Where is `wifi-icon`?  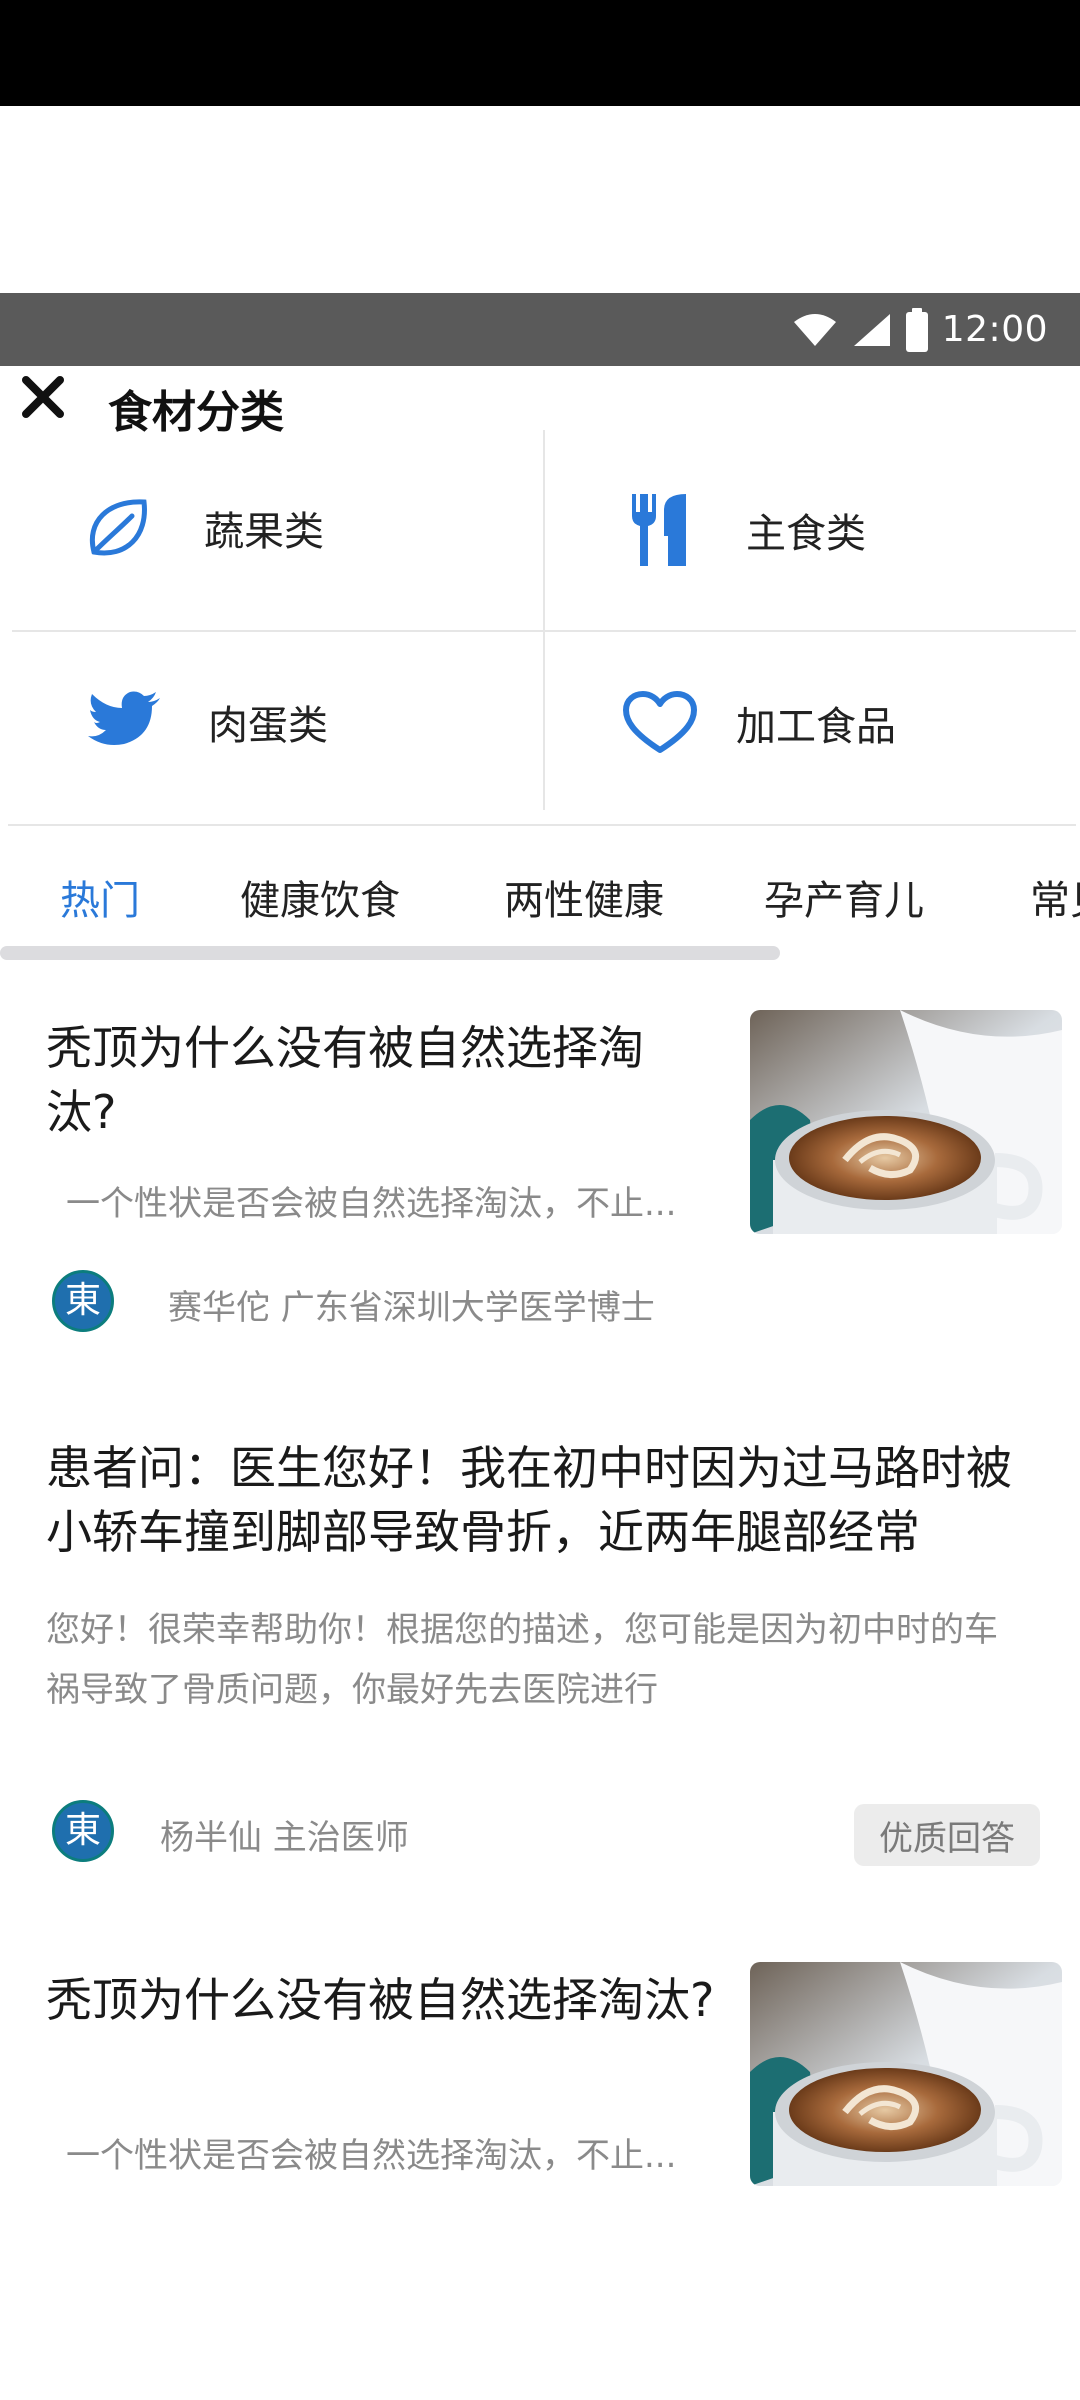
wifi-icon is located at coordinates (814, 329).